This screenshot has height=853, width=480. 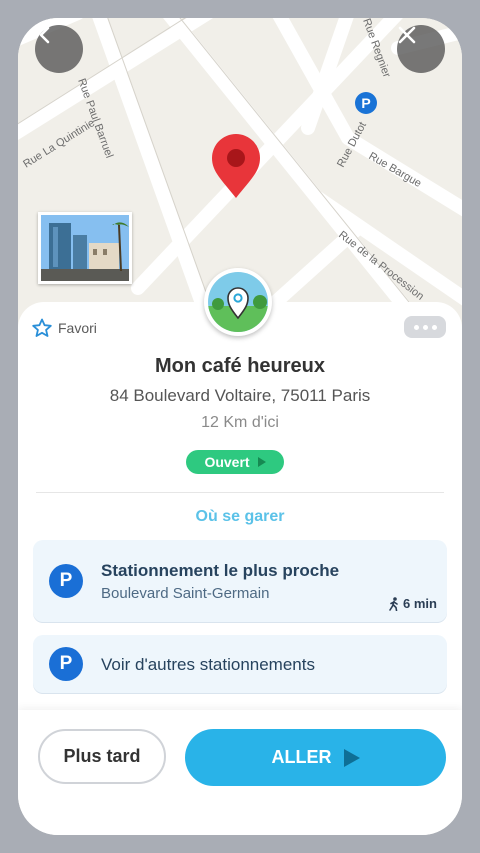 I want to click on place-photo, so click(x=85, y=248).